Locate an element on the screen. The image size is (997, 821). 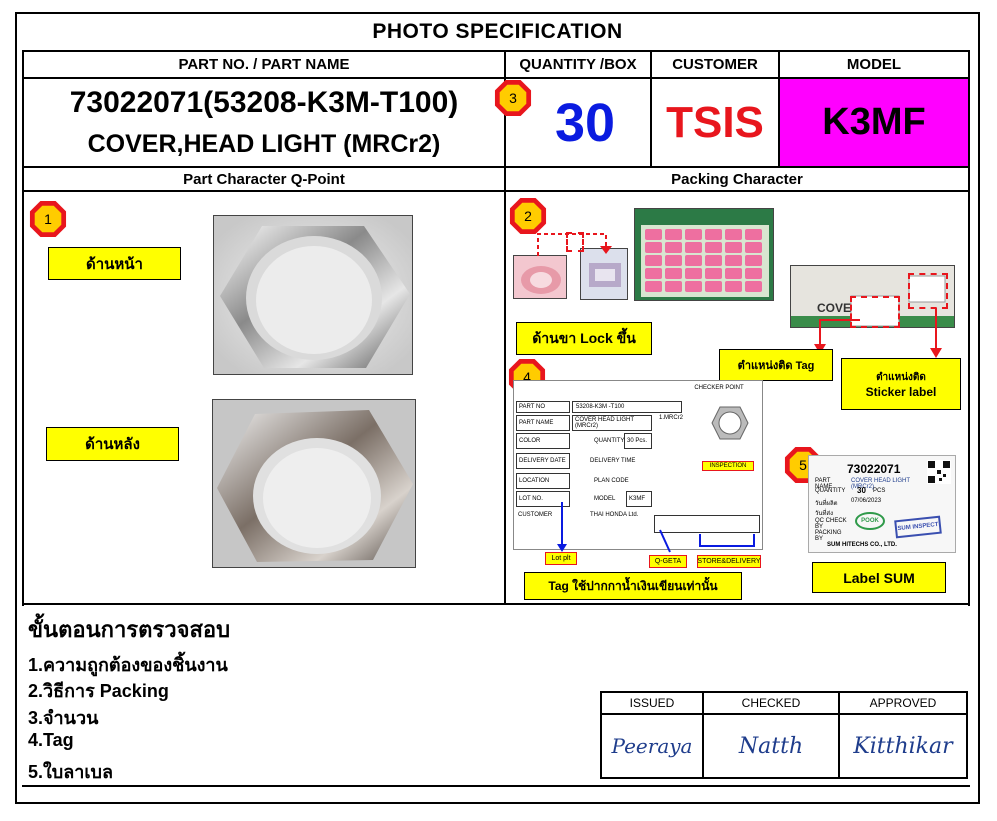
form-part-drawing is located at coordinates (730, 423).